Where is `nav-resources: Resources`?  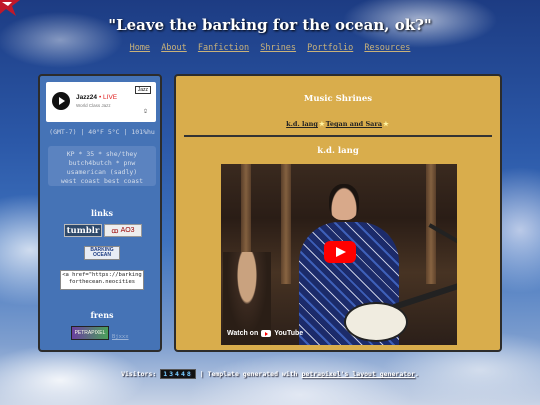 nav-resources: Resources is located at coordinates (387, 48).